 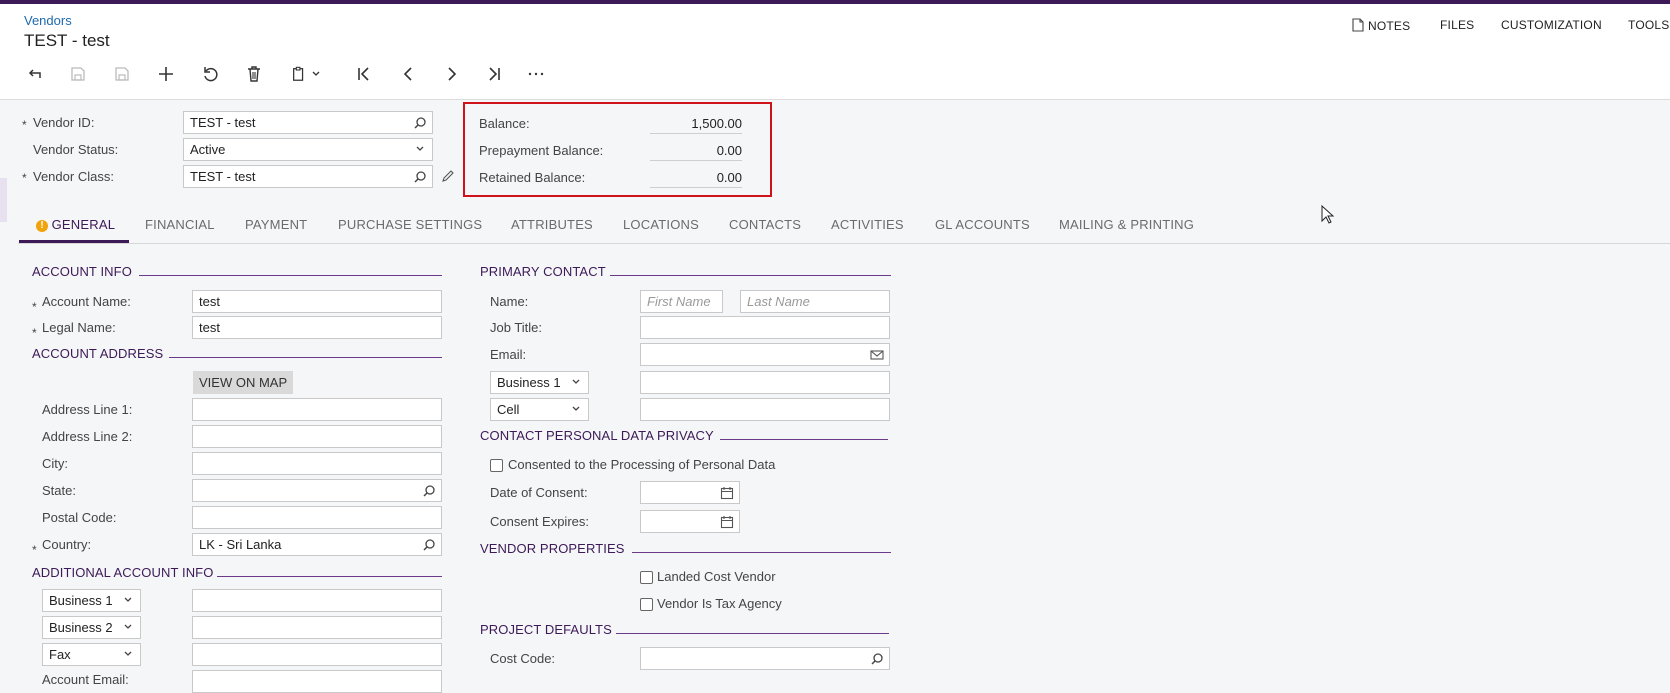 I want to click on last-record-button, so click(x=494, y=74).